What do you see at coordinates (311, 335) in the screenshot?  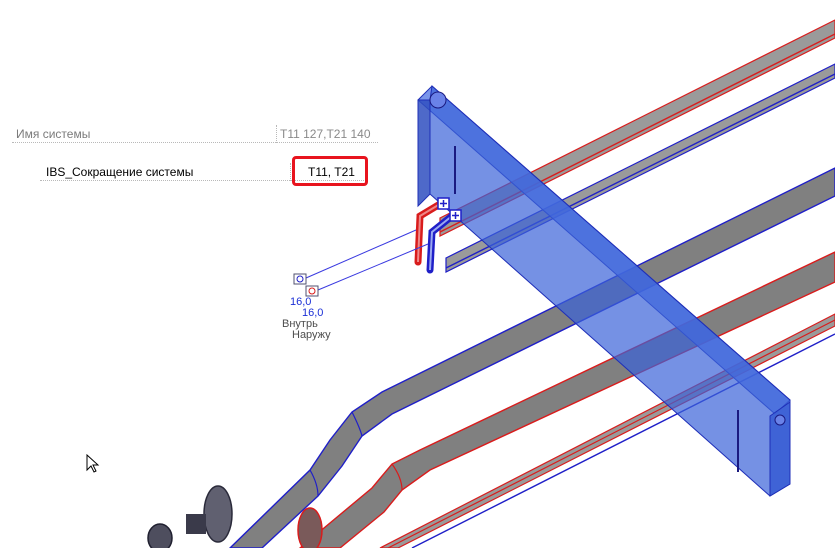 I see `flow-label-outer: Наружу` at bounding box center [311, 335].